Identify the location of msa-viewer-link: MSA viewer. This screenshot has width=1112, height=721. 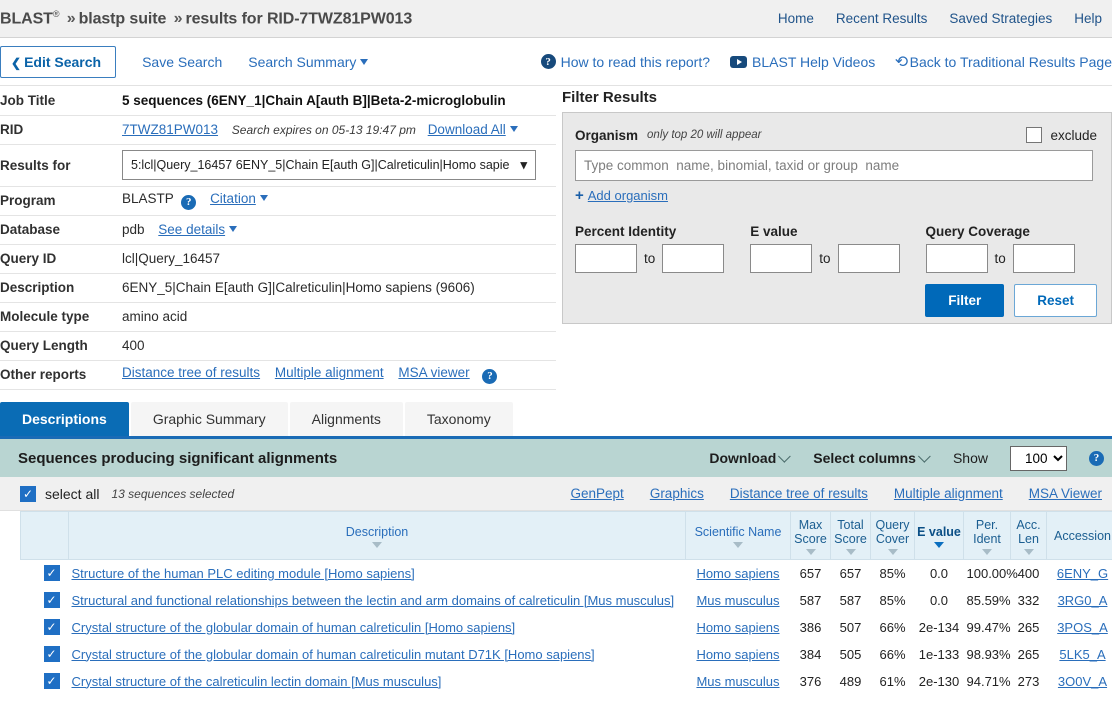
(433, 372).